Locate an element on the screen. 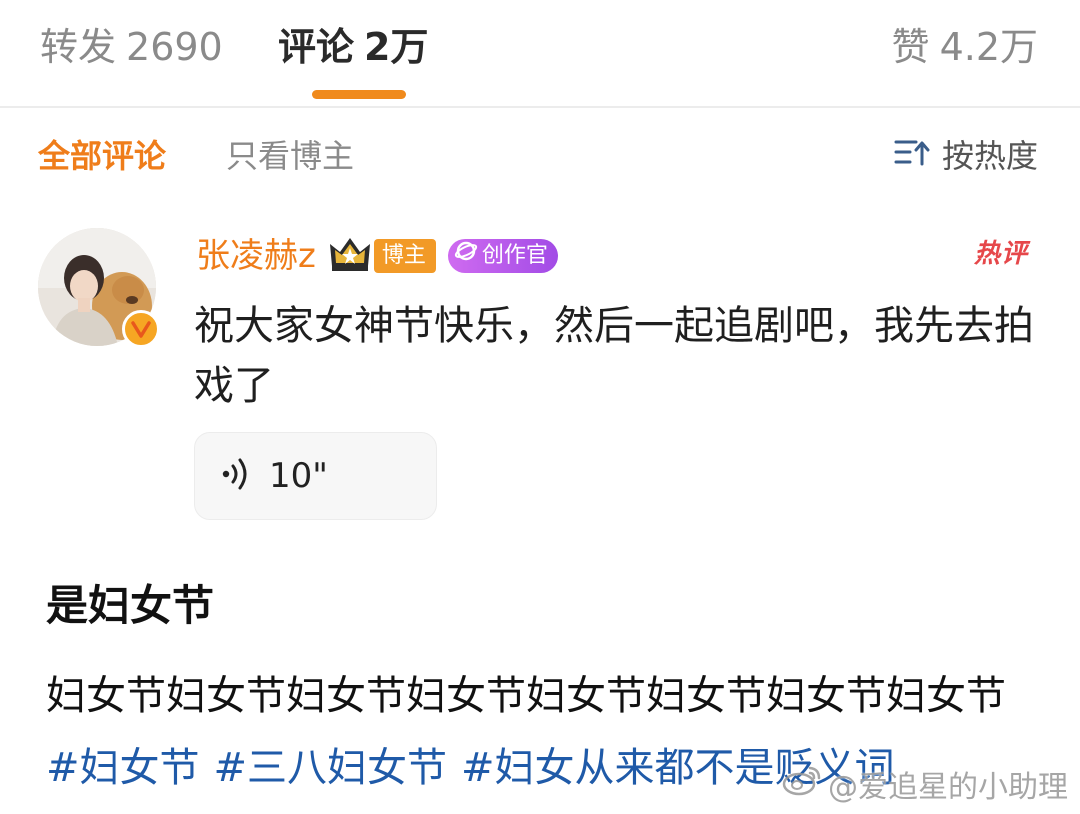 The image size is (1080, 814). watermark-text: @爱追星的小助理 is located at coordinates (948, 787).